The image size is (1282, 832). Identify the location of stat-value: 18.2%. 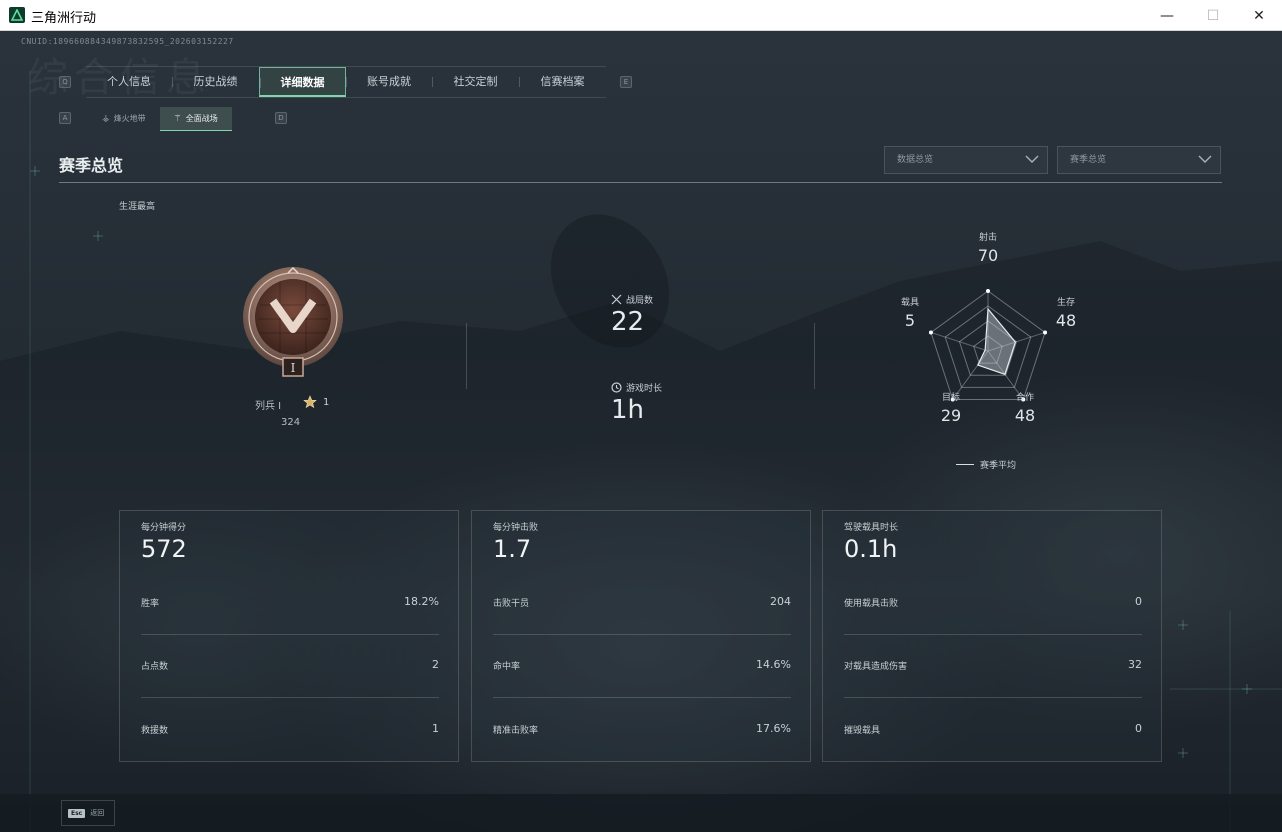
(421, 601).